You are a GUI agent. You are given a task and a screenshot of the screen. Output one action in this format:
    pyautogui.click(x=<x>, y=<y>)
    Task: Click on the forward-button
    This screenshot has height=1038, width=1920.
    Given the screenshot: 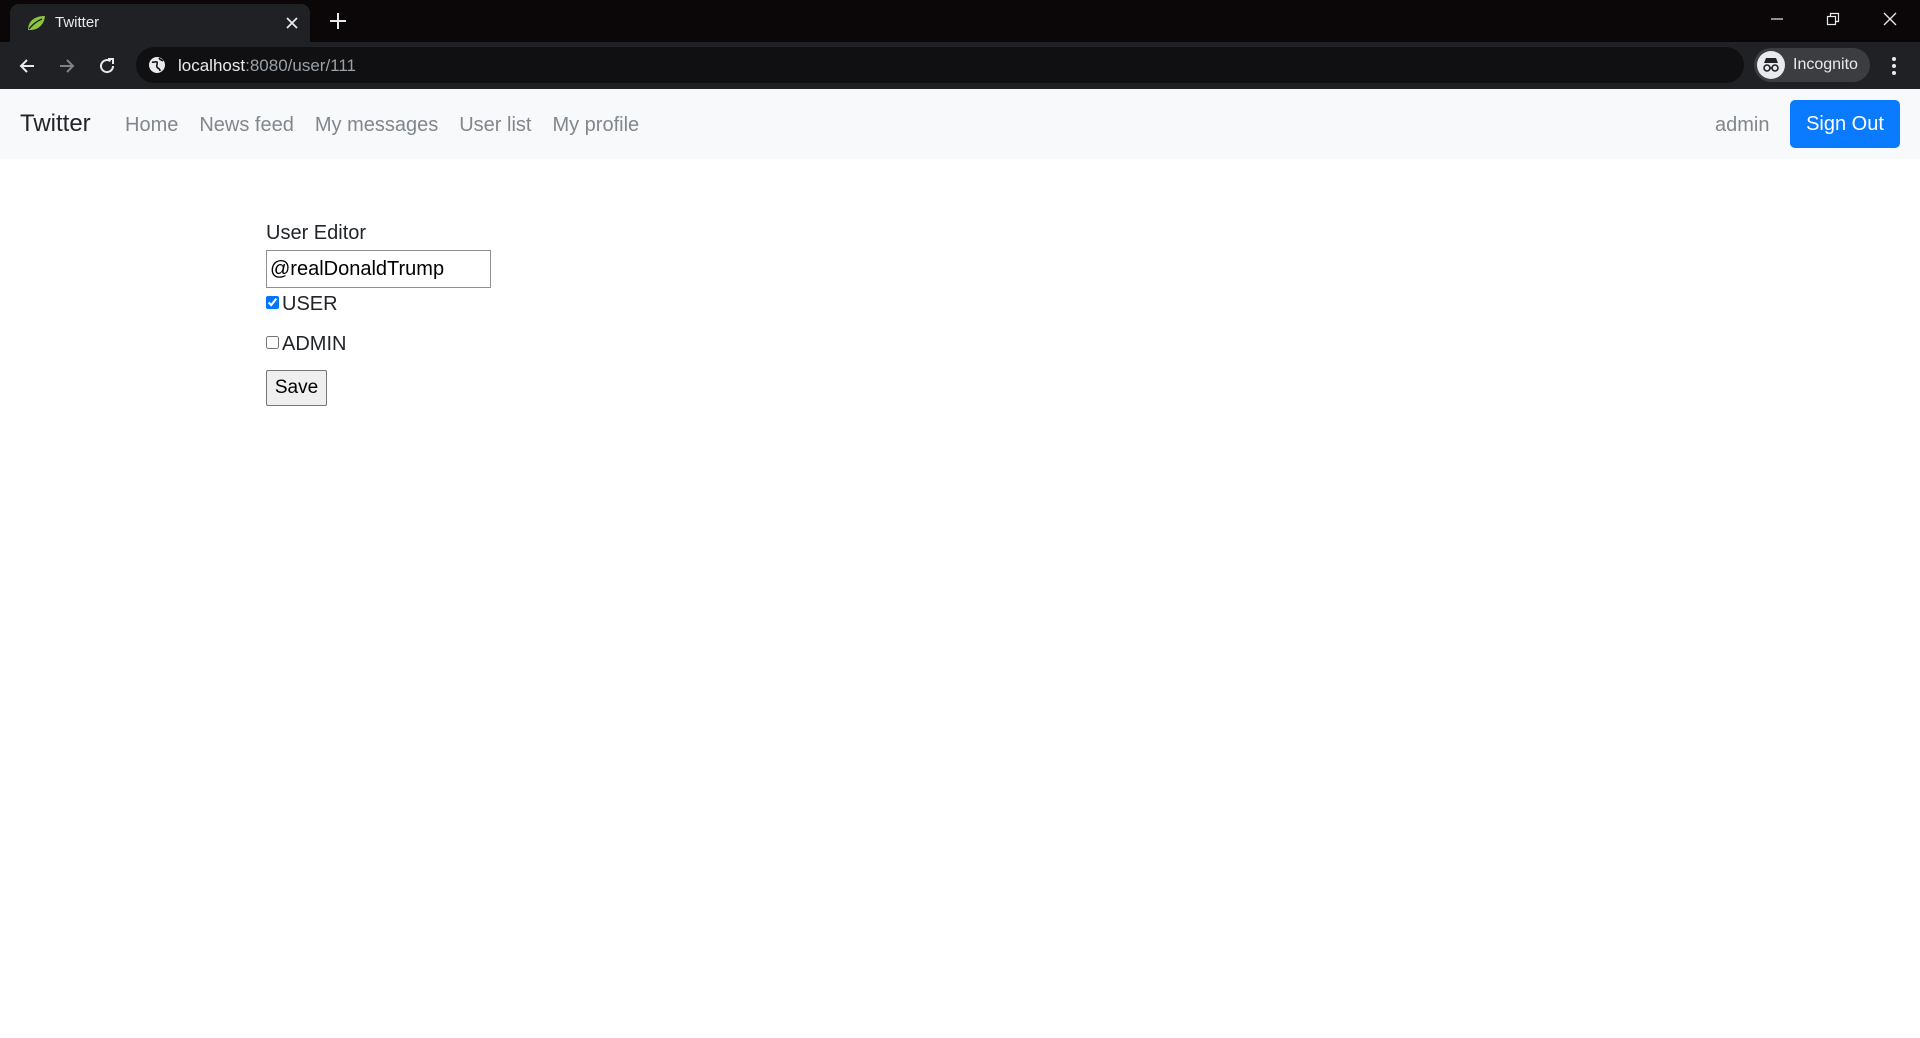 What is the action you would take?
    pyautogui.click(x=67, y=66)
    